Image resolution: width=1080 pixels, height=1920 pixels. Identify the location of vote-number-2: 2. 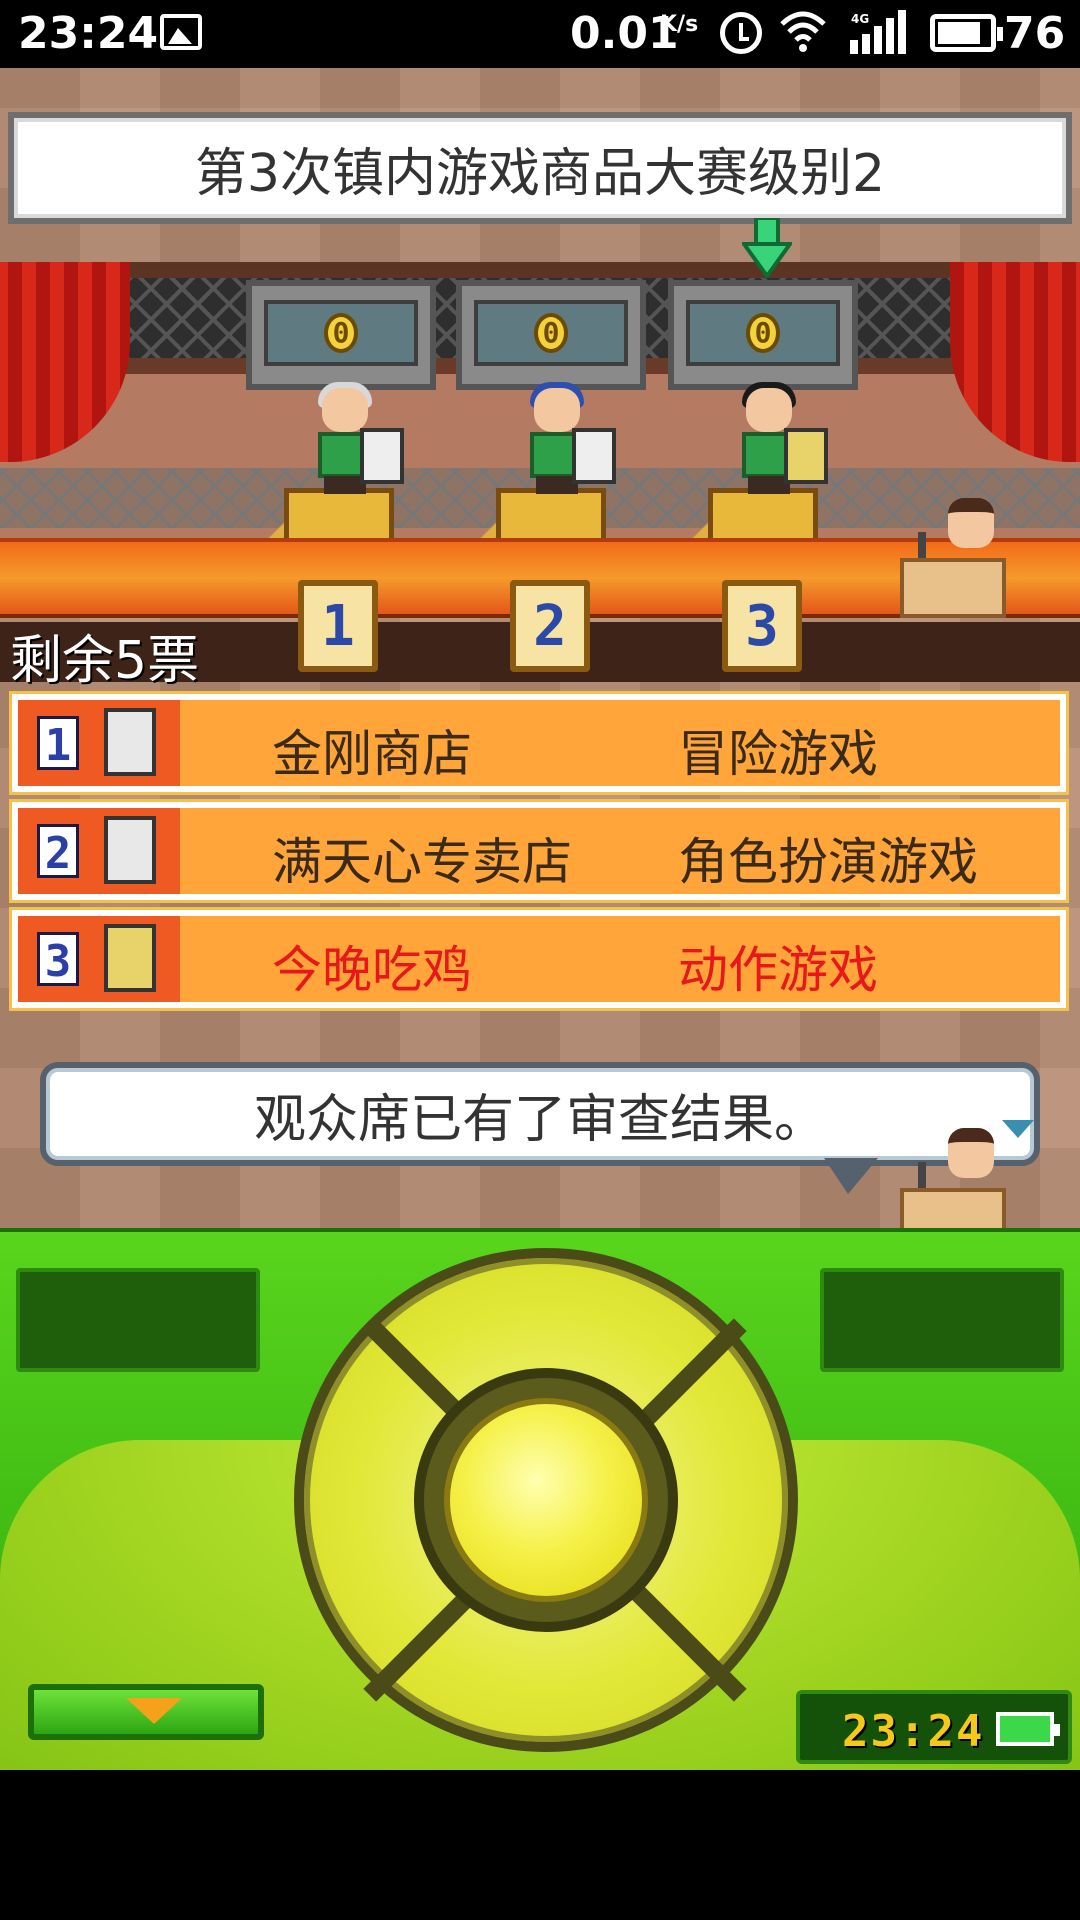
(550, 626).